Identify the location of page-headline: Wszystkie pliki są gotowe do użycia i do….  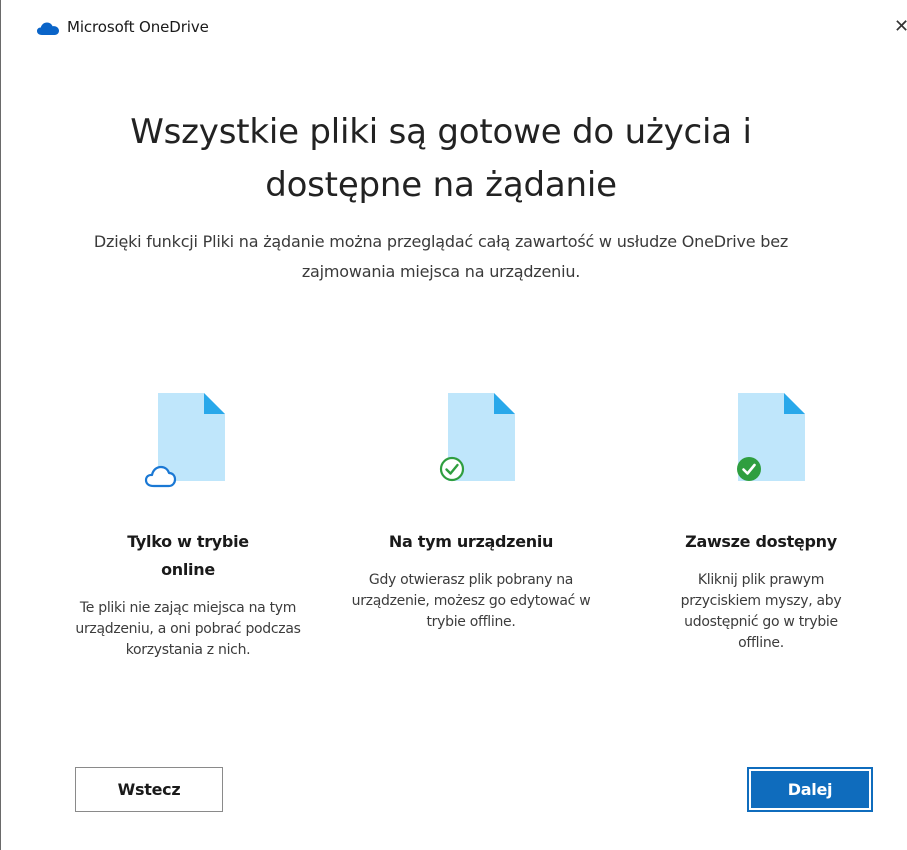
(441, 158).